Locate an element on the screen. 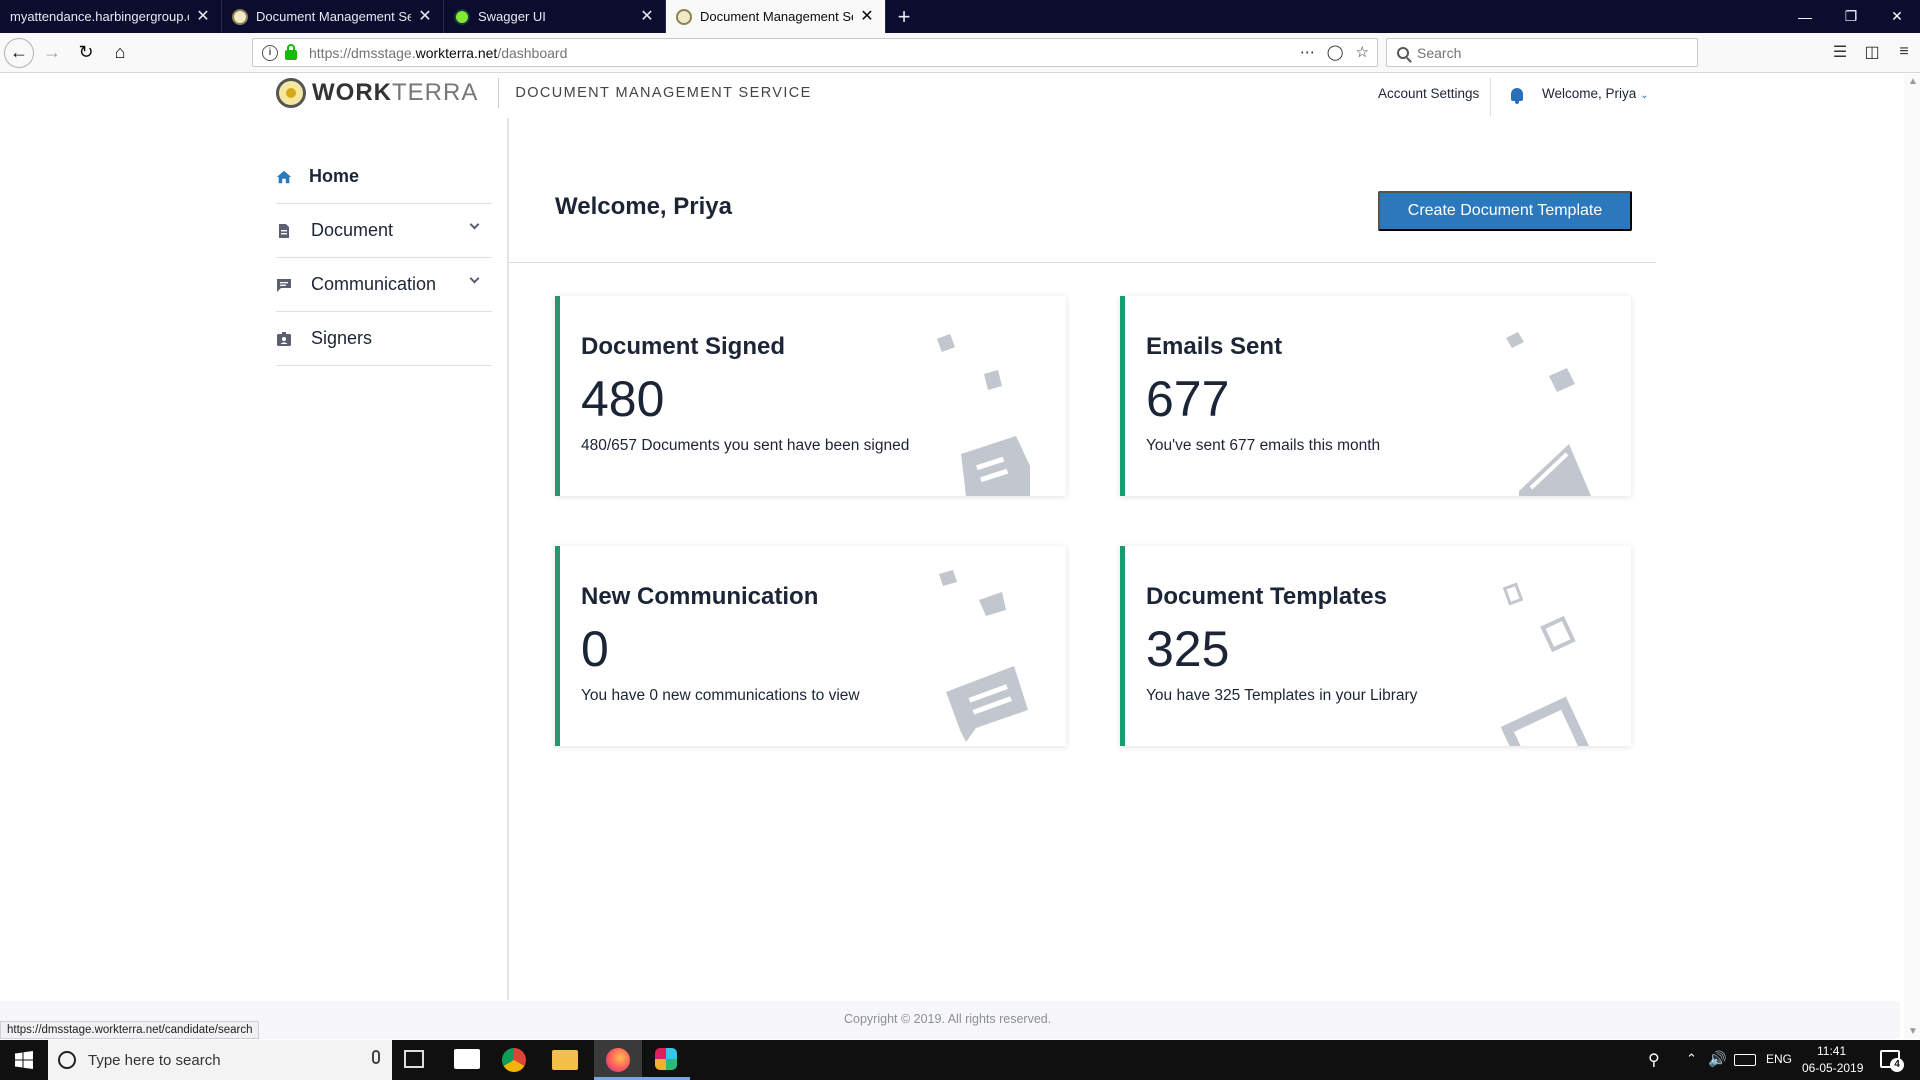 This screenshot has width=1920, height=1080. browser-tab: Swagger UI ✕ is located at coordinates (555, 16).